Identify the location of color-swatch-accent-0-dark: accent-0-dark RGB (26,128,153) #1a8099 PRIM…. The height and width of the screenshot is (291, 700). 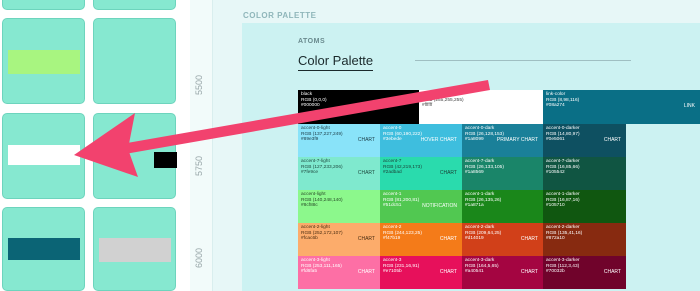
(502, 140).